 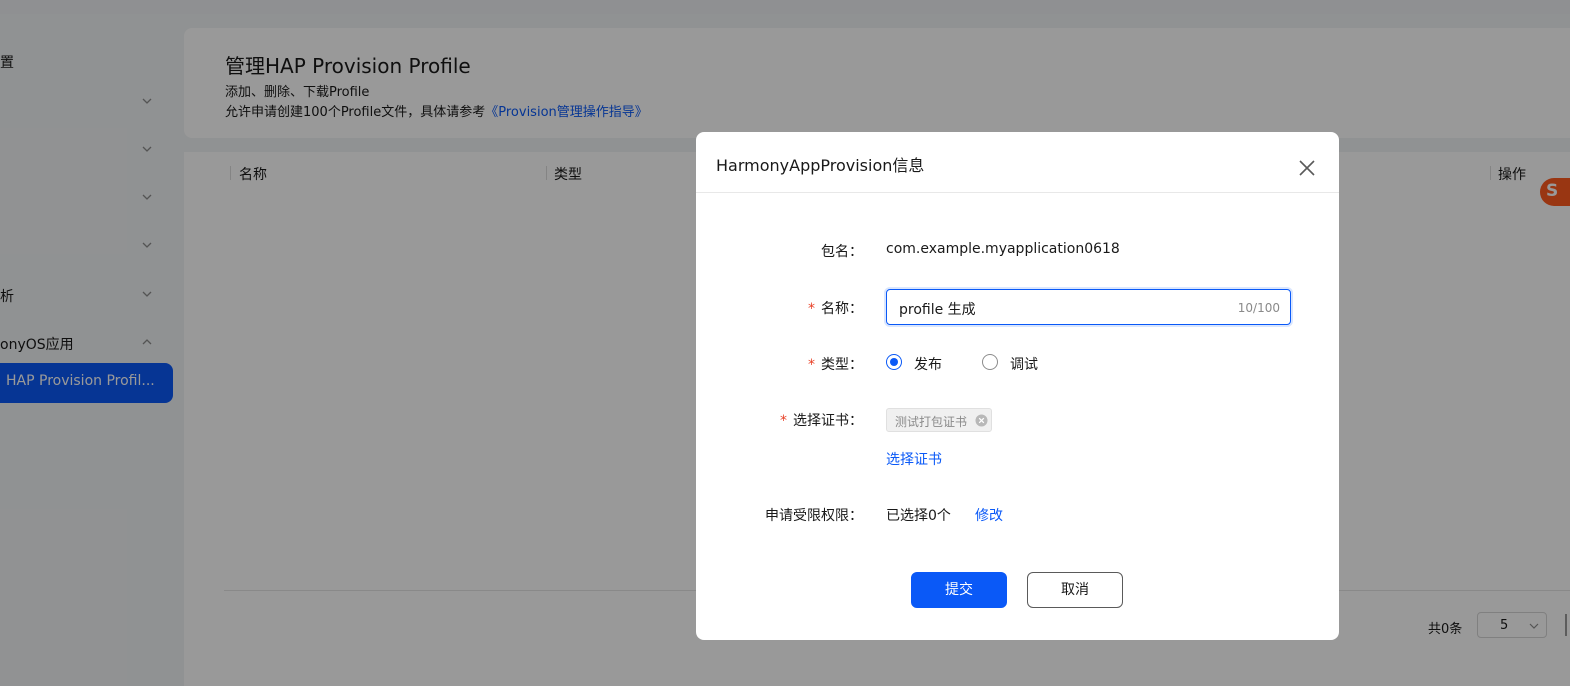 I want to click on dialog-divider, so click(x=1017, y=192).